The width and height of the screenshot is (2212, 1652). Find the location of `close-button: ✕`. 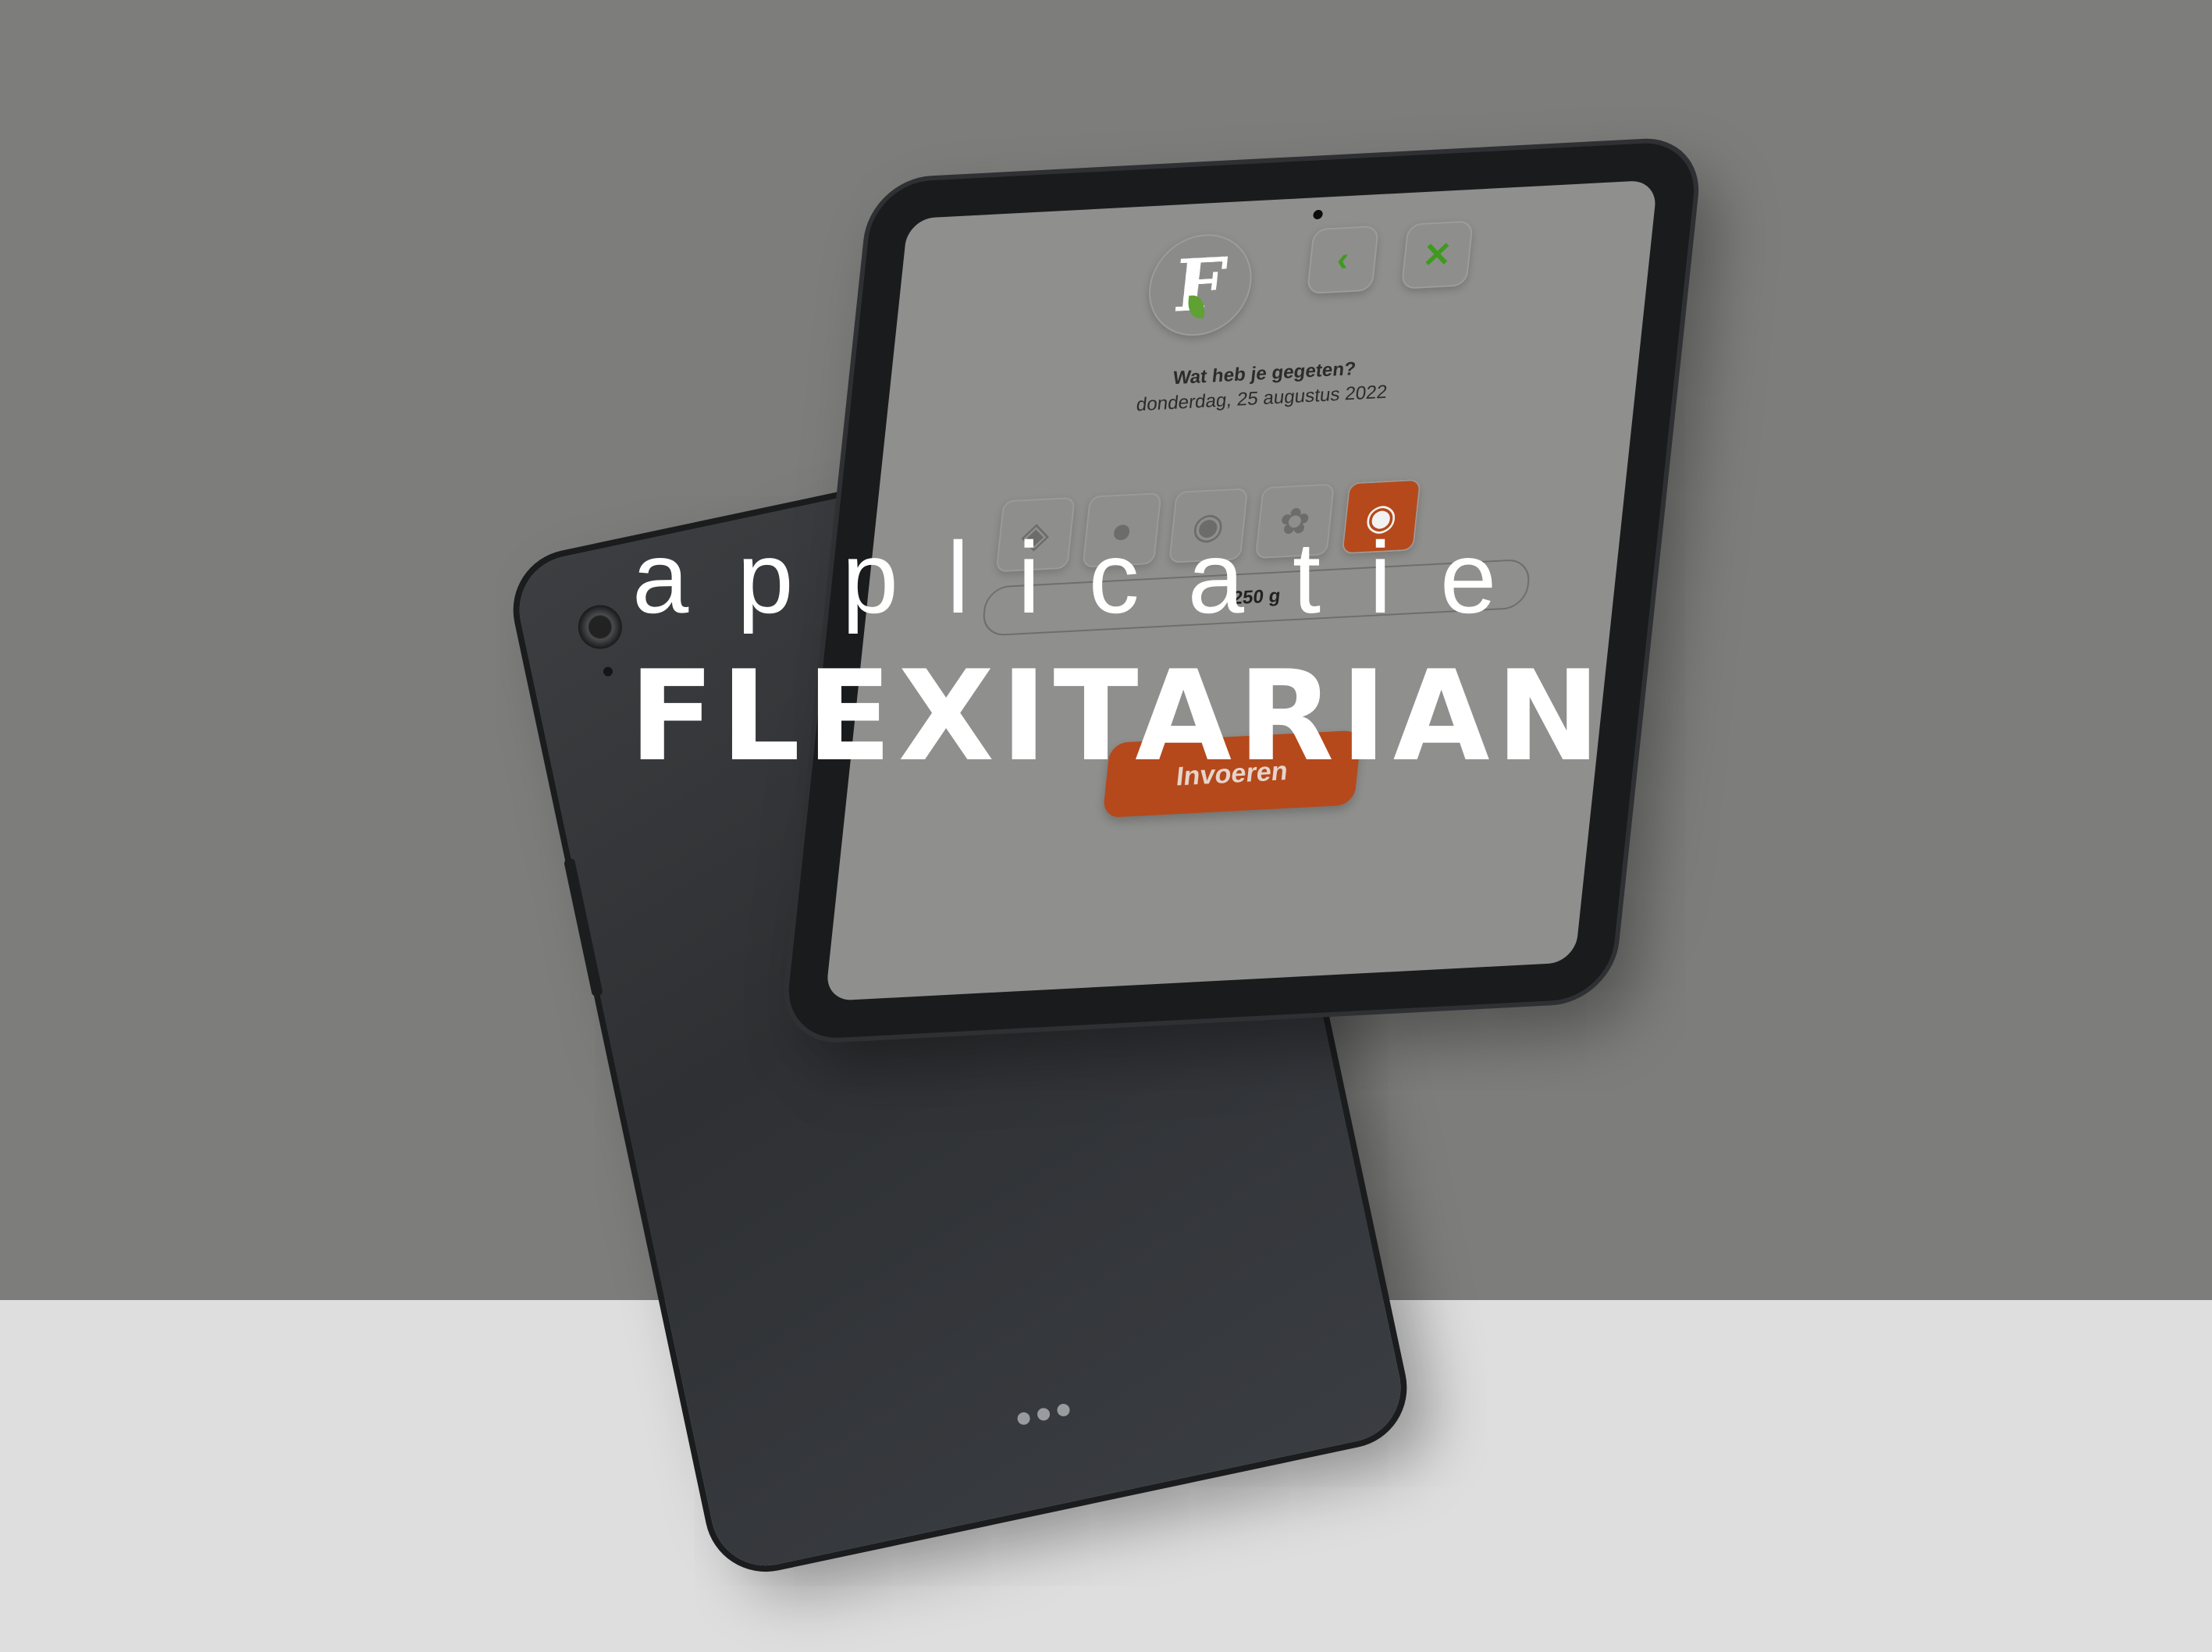

close-button: ✕ is located at coordinates (1437, 255).